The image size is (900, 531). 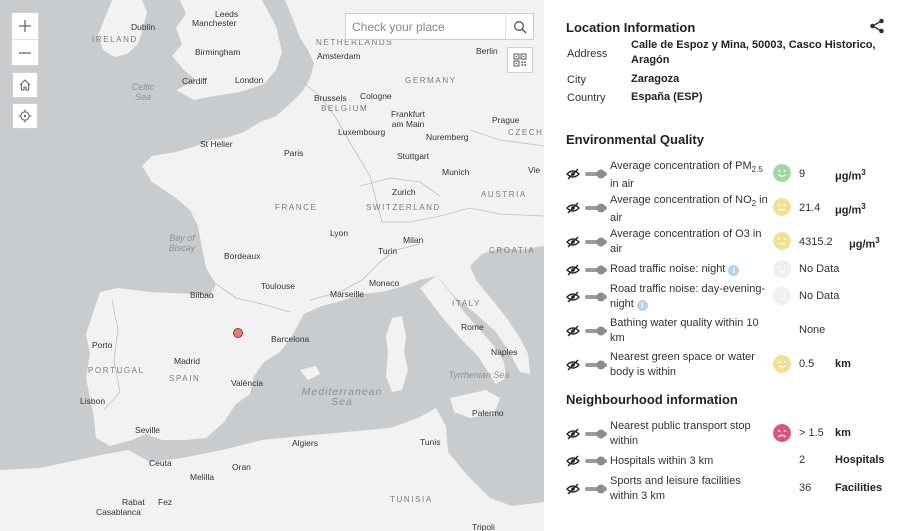 I want to click on city-label: City, so click(x=576, y=80).